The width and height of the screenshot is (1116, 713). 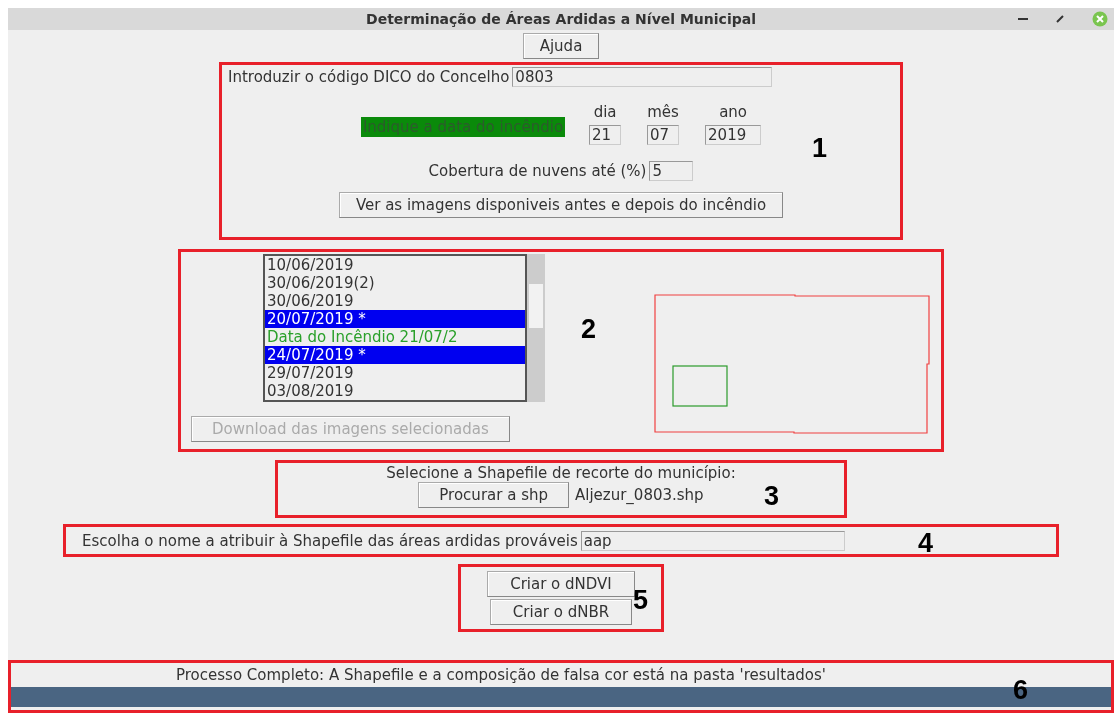 I want to click on cloud-cover-label: Cobertura de nuvens até (%), so click(x=537, y=171).